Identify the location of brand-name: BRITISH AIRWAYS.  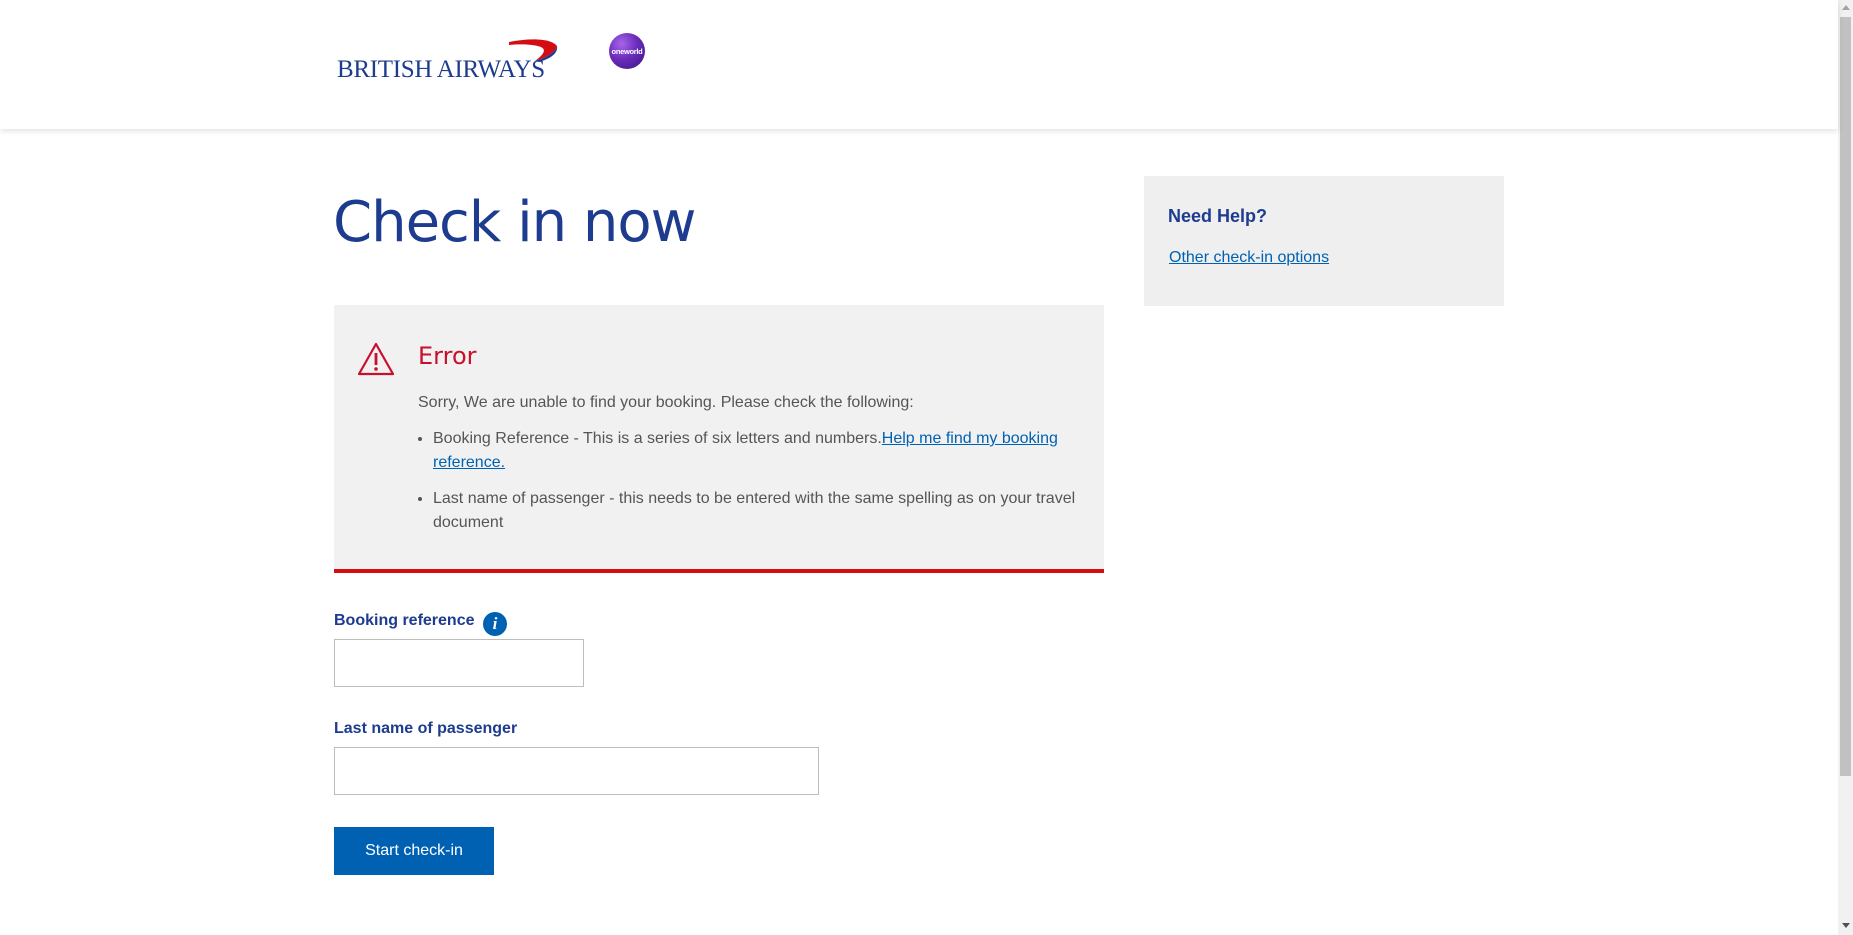
(441, 69).